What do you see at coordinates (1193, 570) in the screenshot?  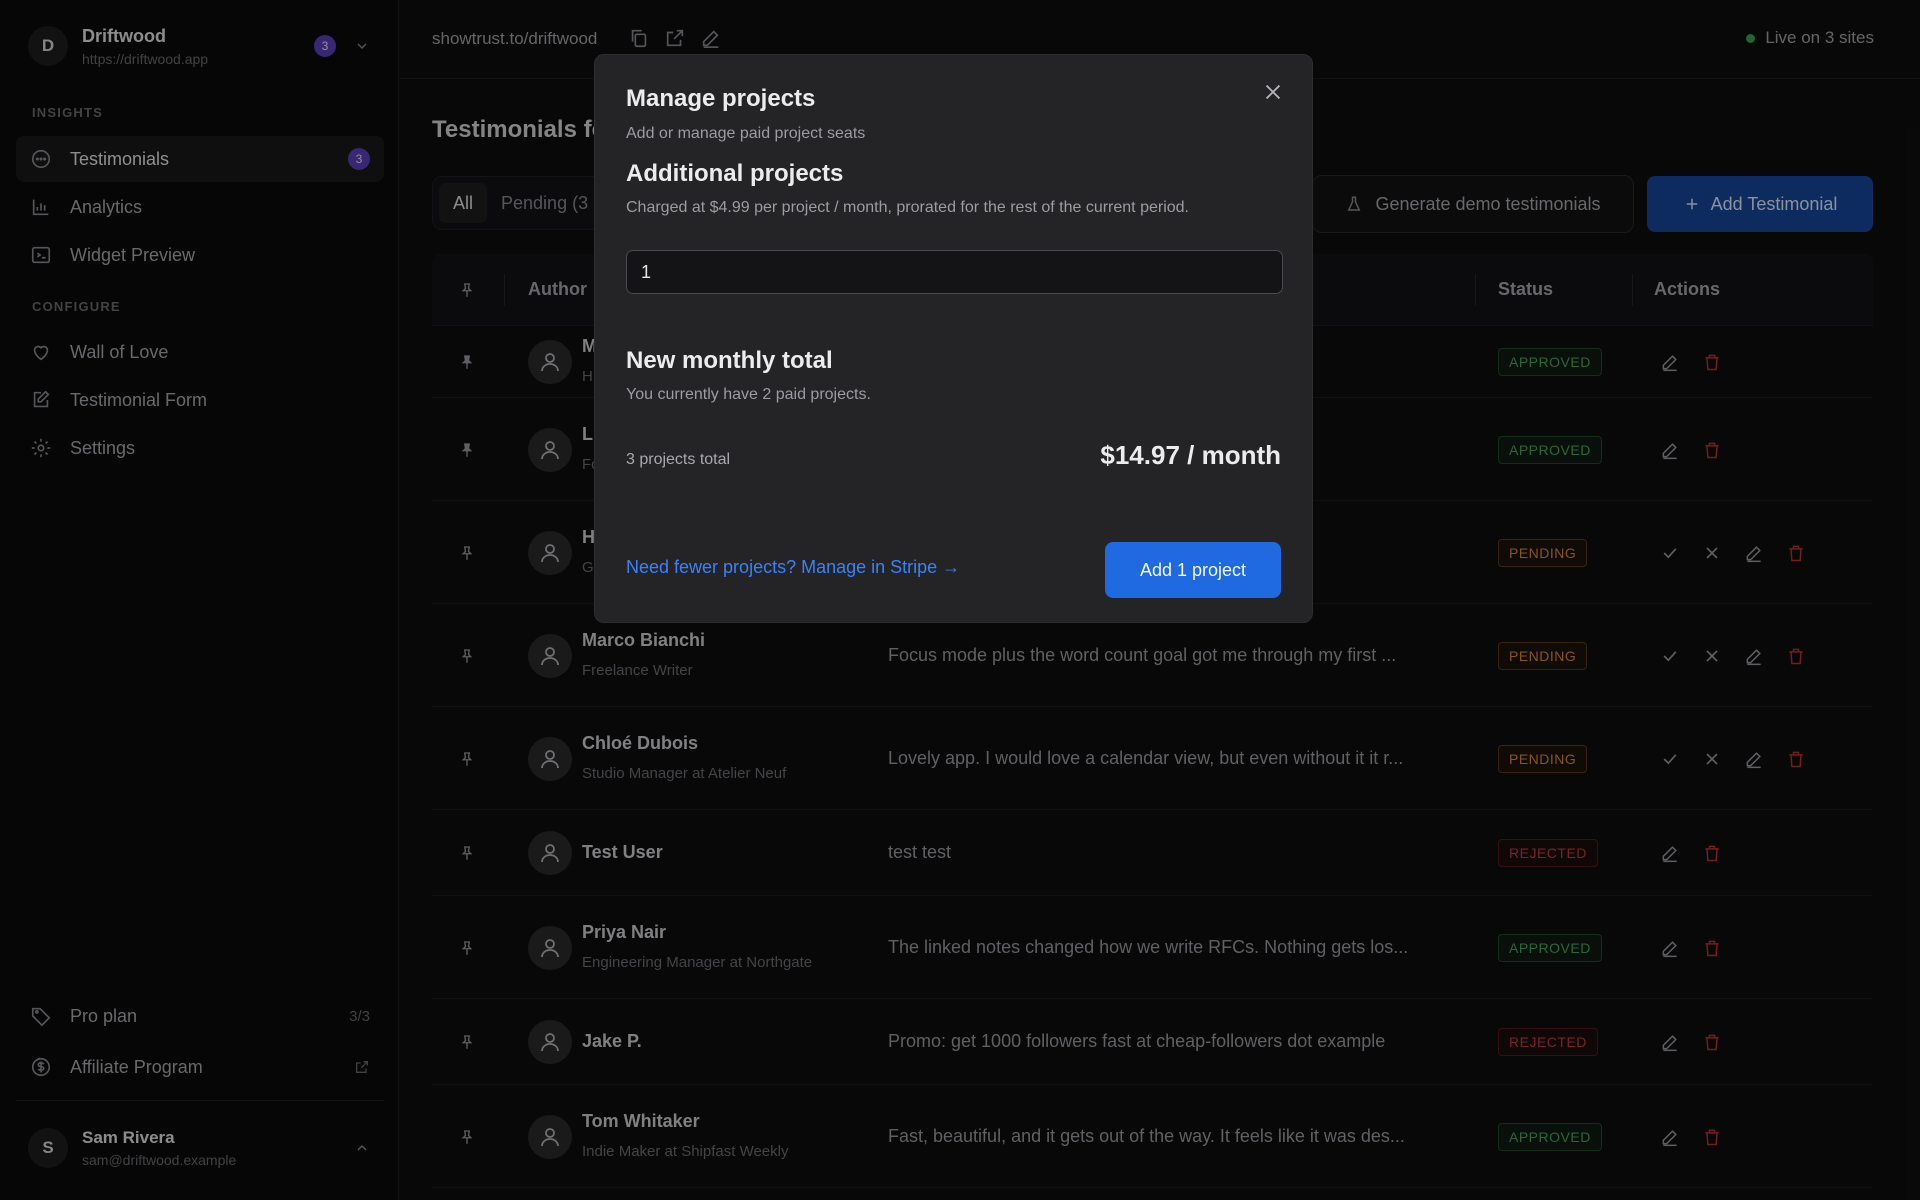 I see `add-project-button: Add 1 project` at bounding box center [1193, 570].